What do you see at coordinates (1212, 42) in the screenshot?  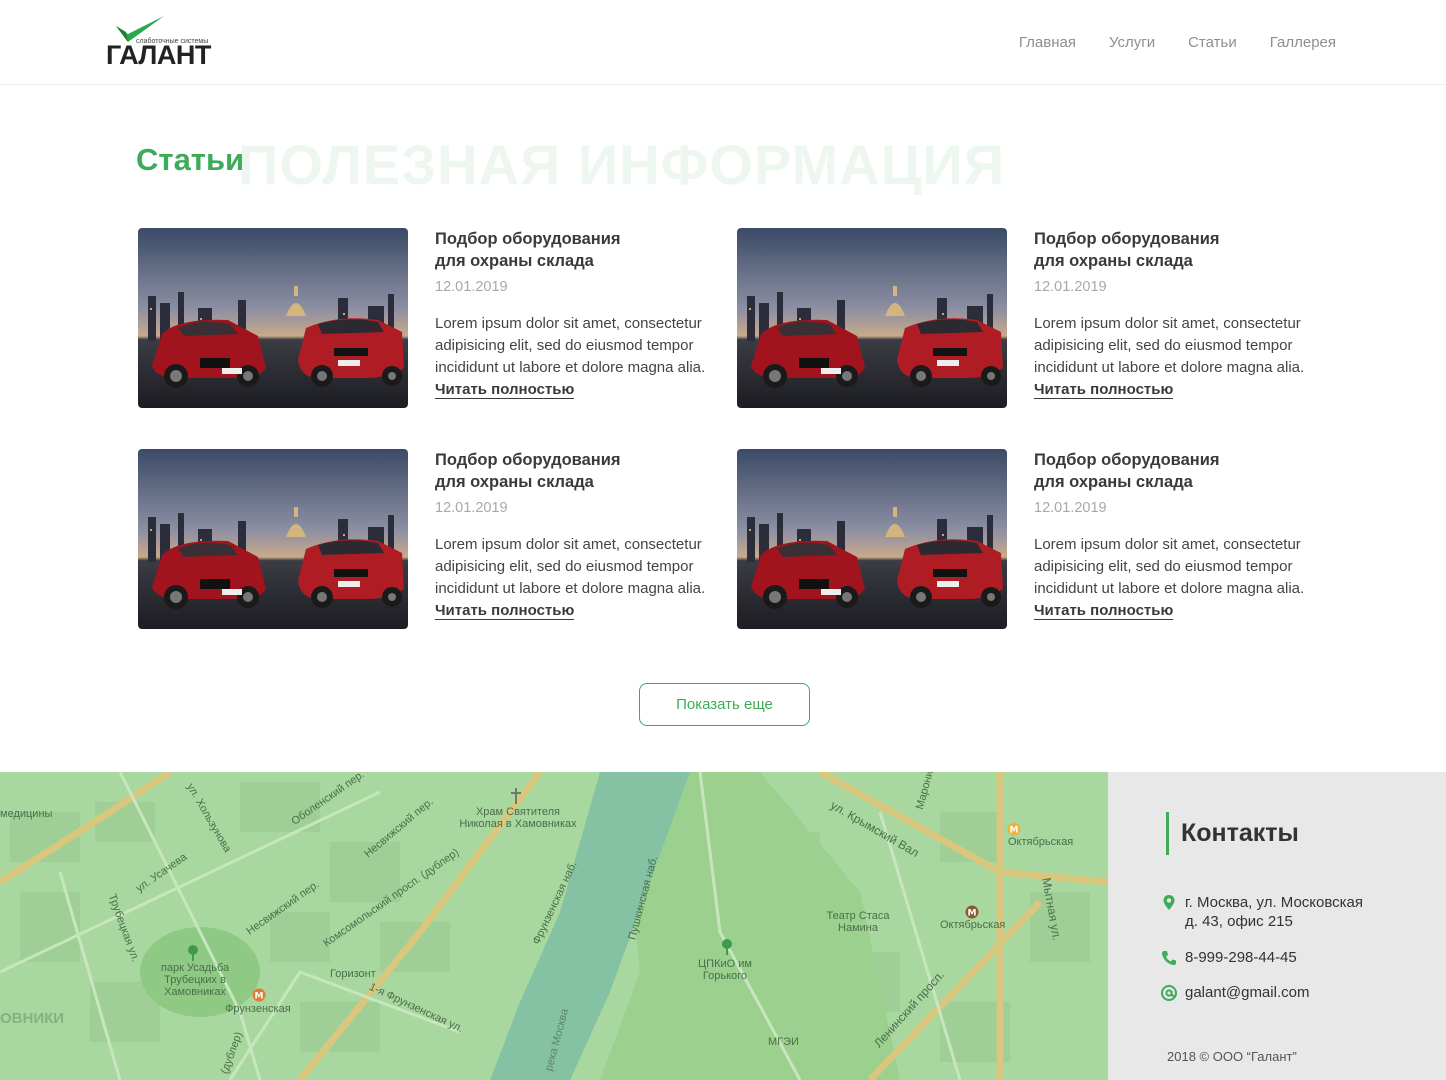 I see `nav-link-articles: Статьи` at bounding box center [1212, 42].